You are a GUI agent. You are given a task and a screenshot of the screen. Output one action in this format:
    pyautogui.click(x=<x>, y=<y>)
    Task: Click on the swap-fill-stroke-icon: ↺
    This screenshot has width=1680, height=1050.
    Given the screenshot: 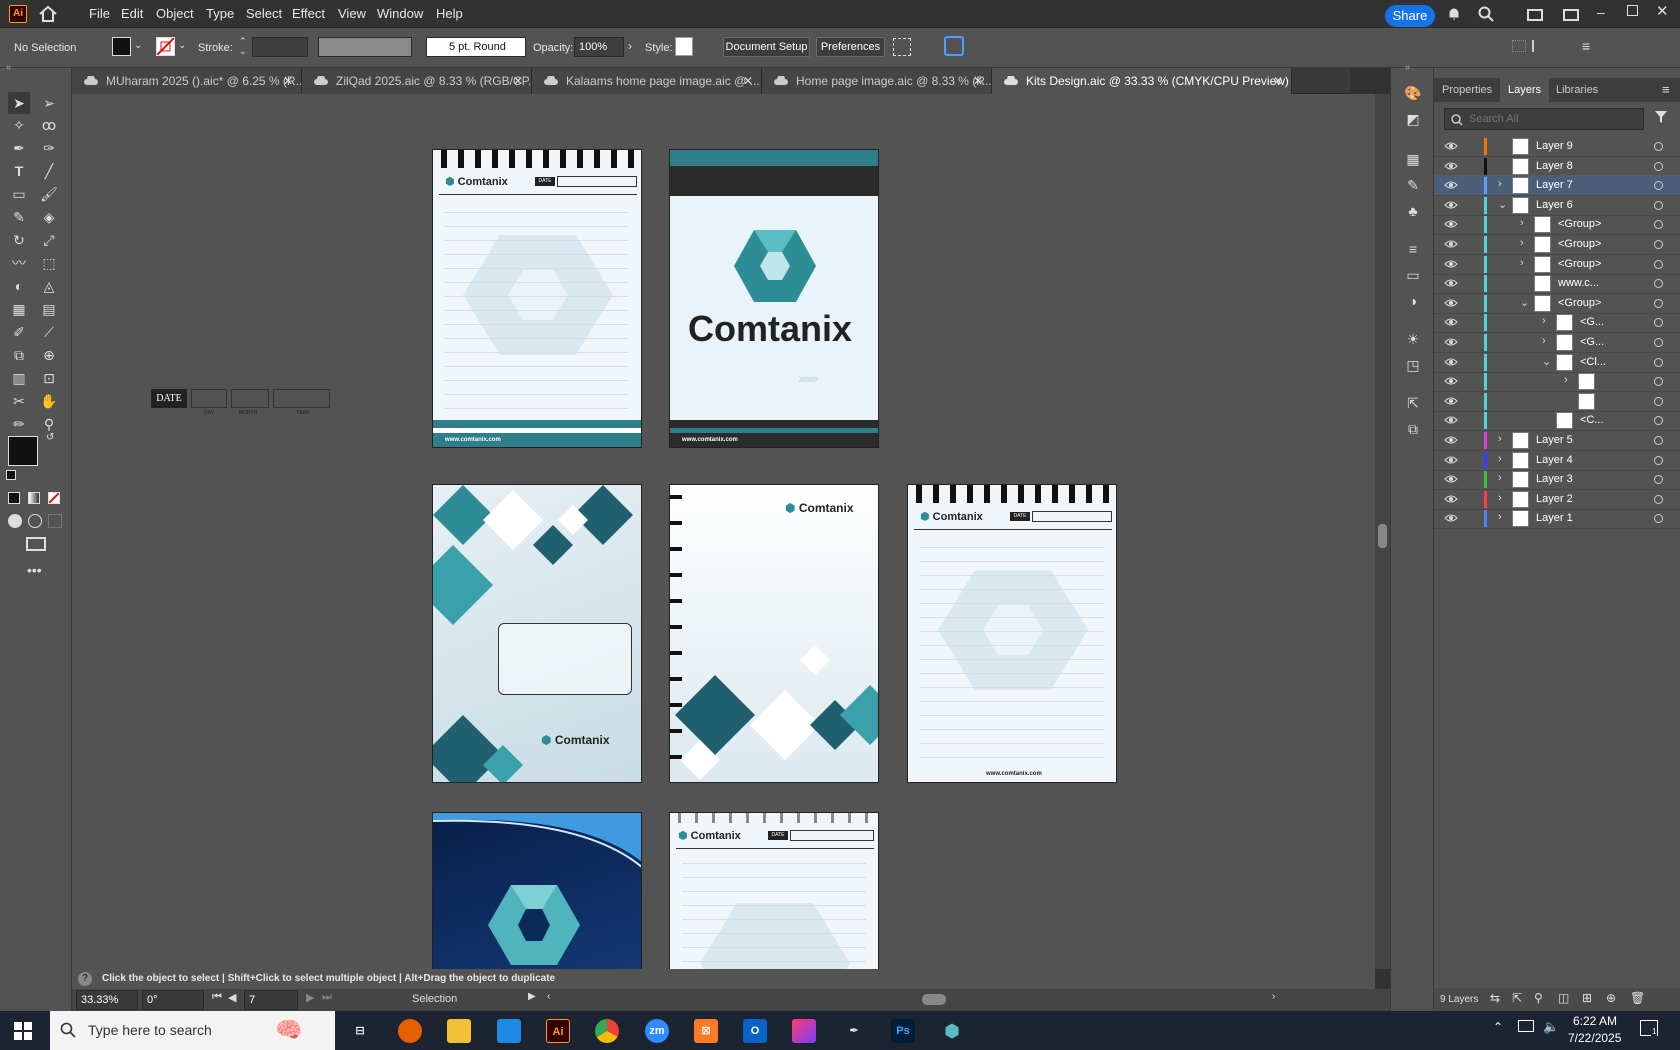 What is the action you would take?
    pyautogui.click(x=50, y=437)
    